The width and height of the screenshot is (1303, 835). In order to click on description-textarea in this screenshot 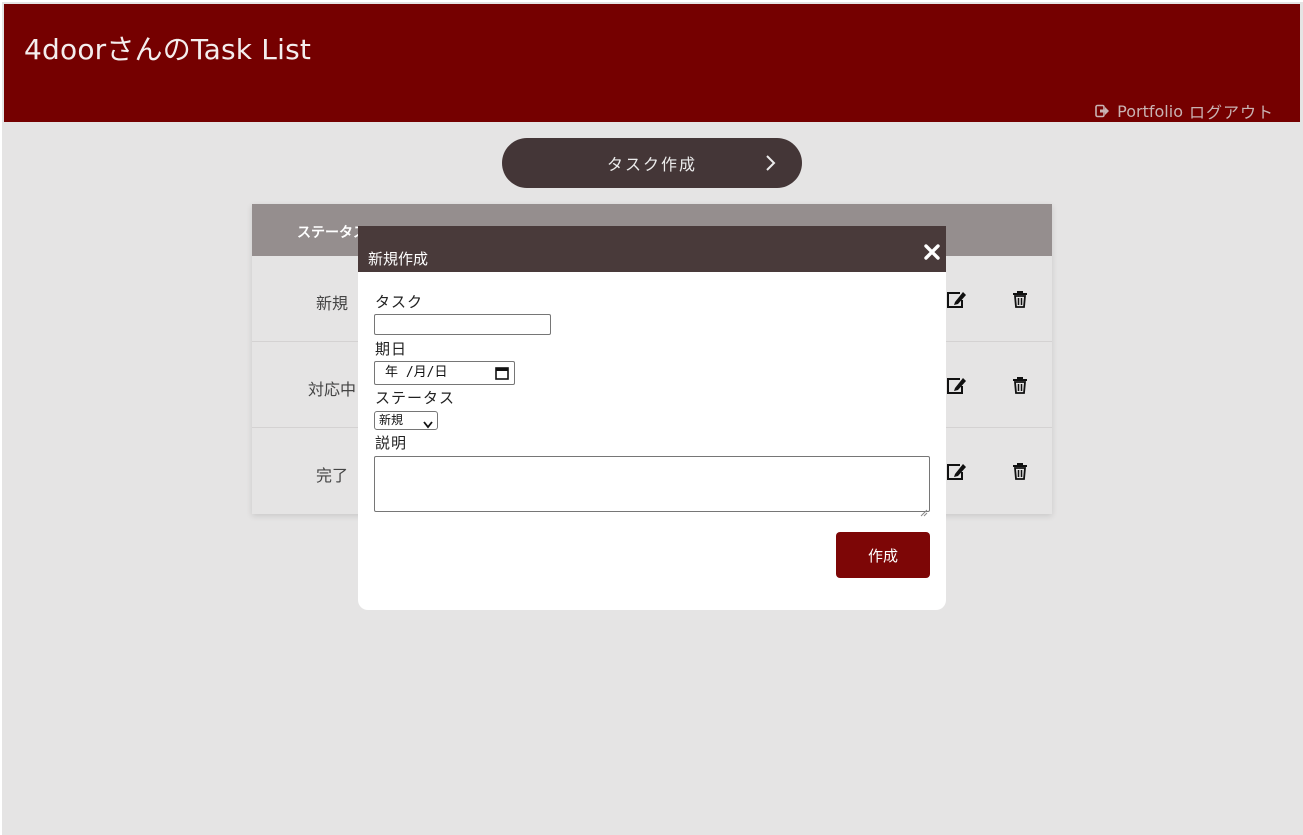, I will do `click(652, 486)`.